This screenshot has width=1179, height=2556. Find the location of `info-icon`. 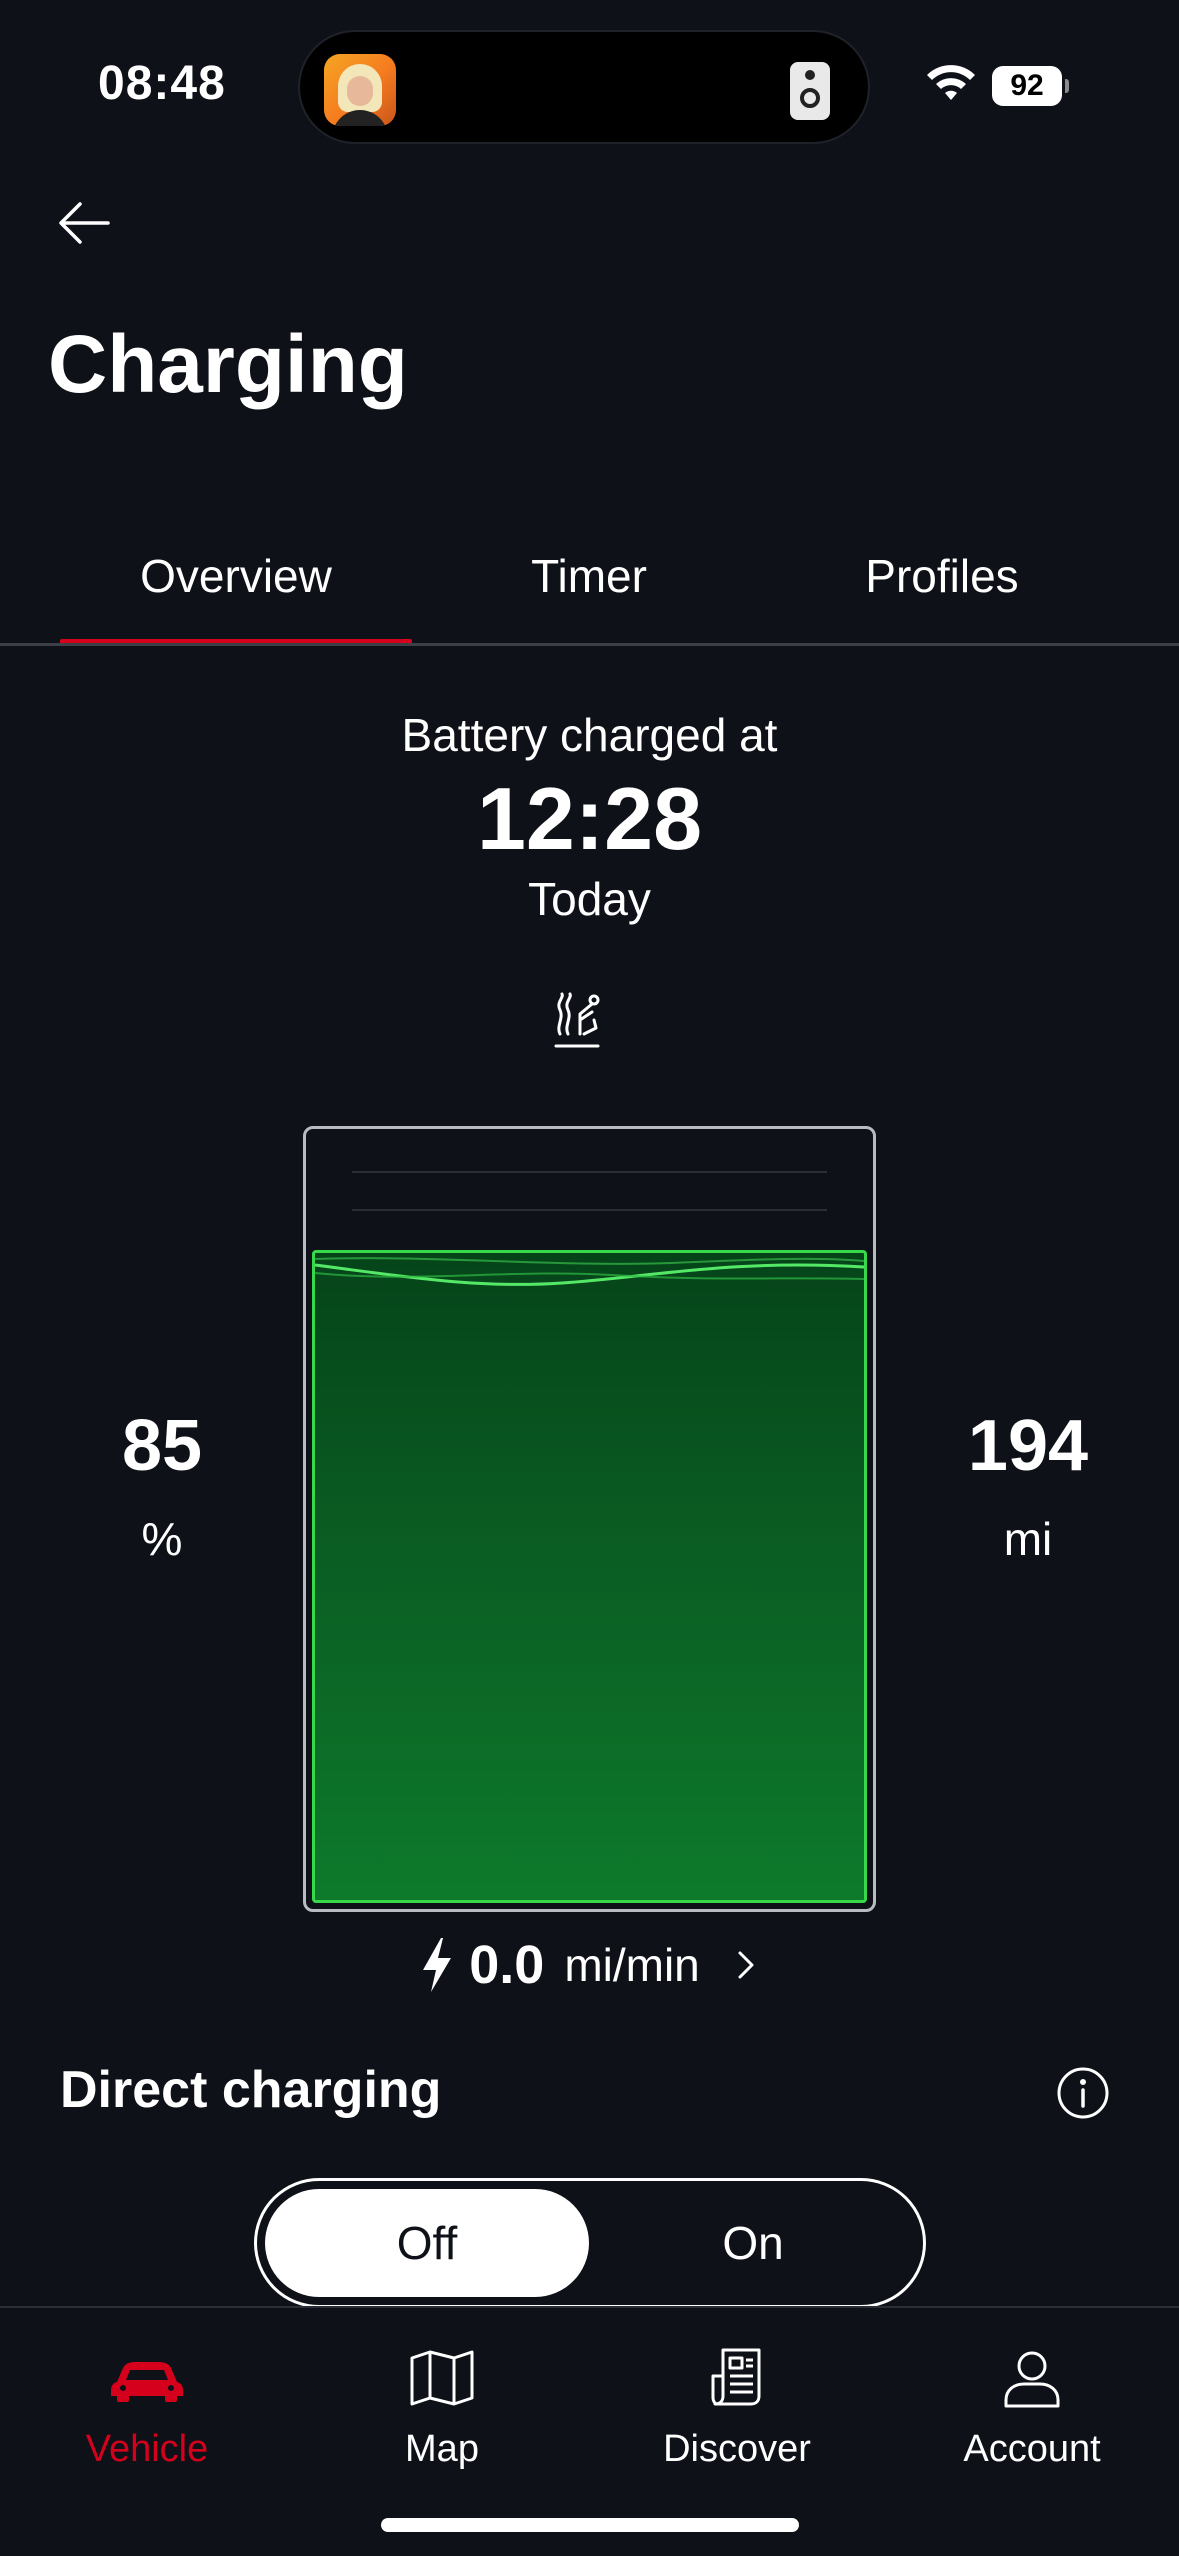

info-icon is located at coordinates (1083, 2093).